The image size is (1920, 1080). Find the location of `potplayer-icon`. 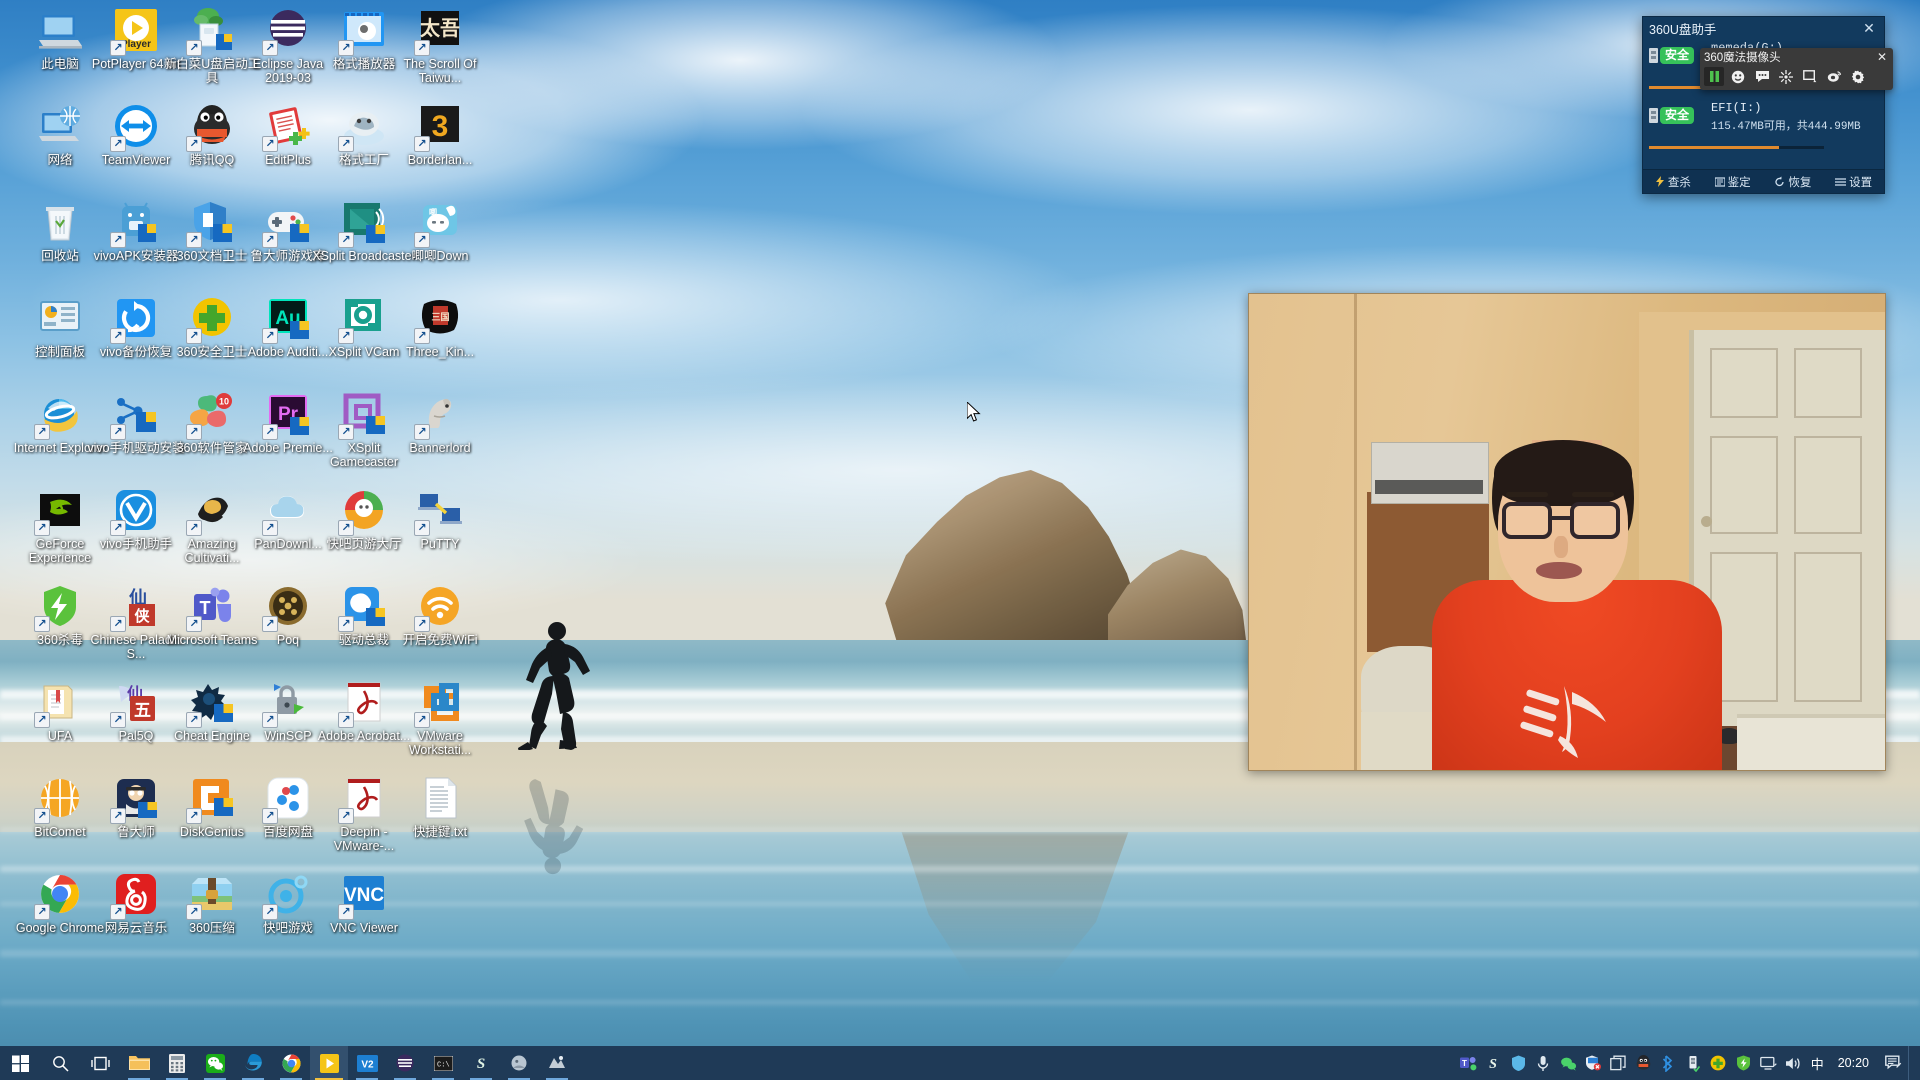

potplayer-icon is located at coordinates (329, 1063).